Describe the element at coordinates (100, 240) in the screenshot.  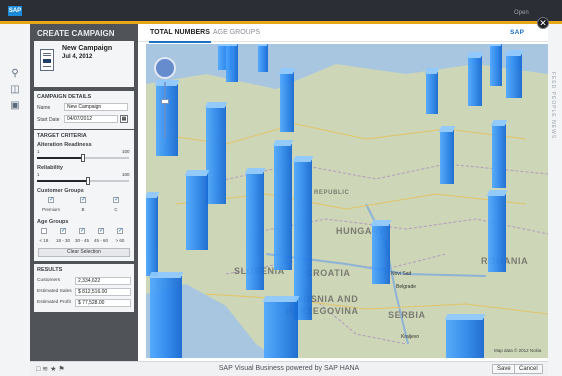
I see `age-group-label: 45 - 60` at that location.